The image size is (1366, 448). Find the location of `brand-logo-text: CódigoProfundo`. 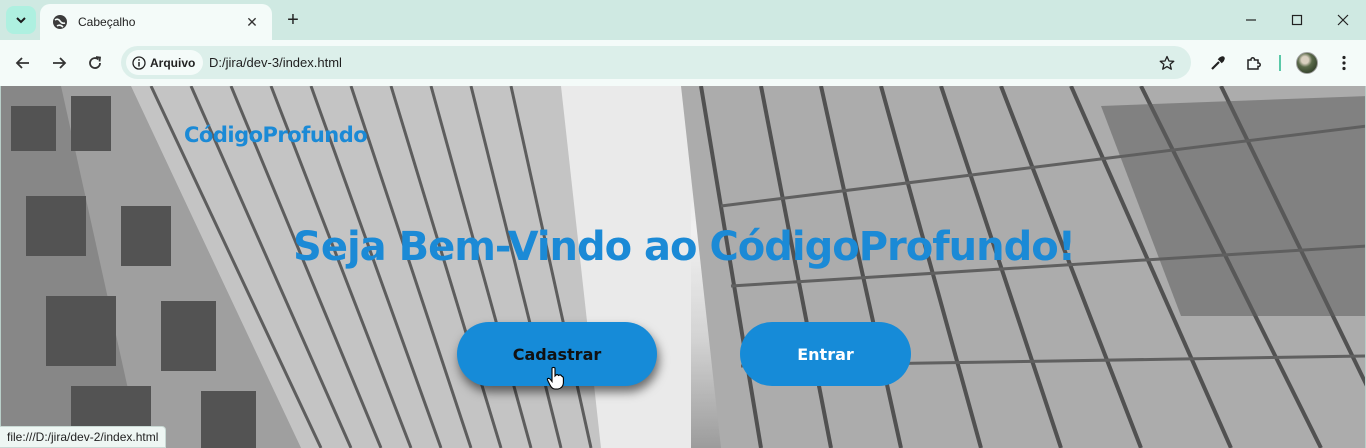

brand-logo-text: CódigoProfundo is located at coordinates (276, 135).